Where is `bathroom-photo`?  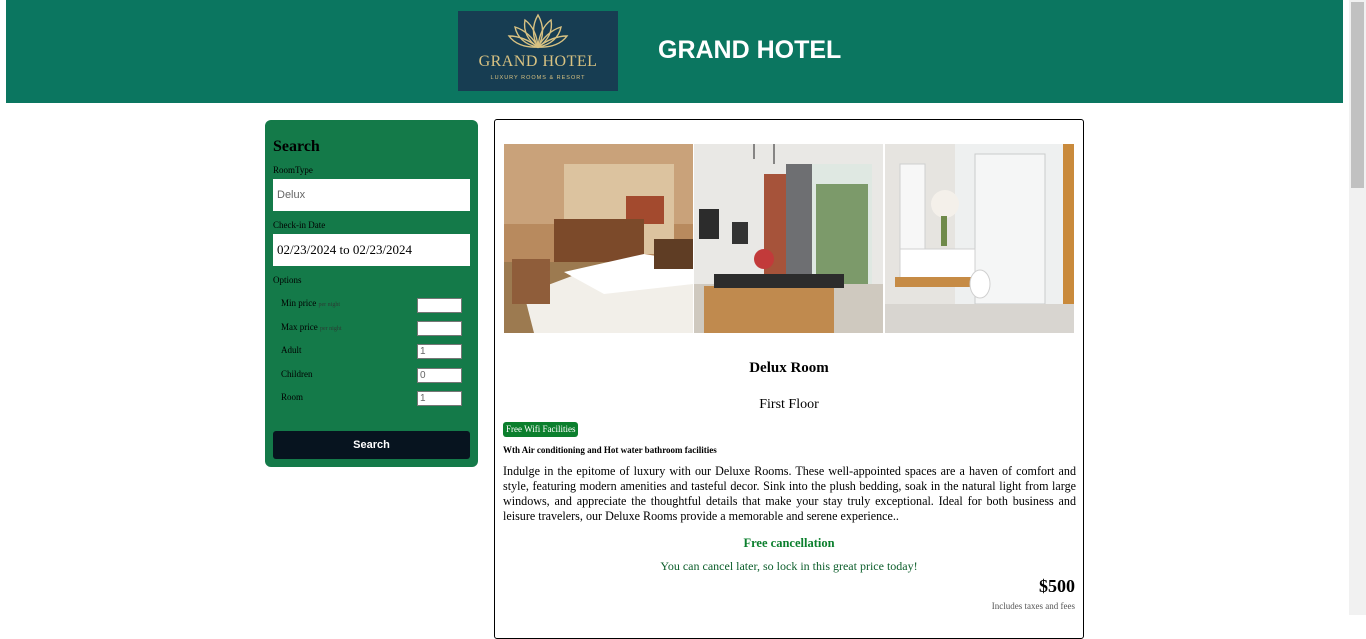 bathroom-photo is located at coordinates (979, 238).